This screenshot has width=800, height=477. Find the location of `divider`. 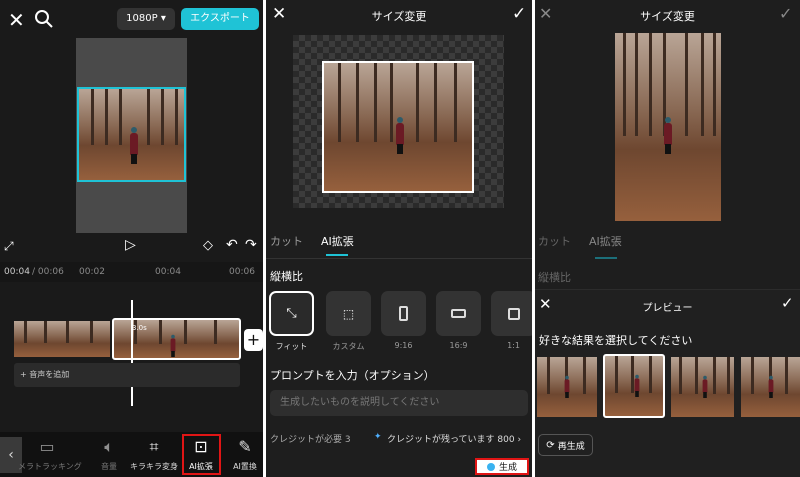

divider is located at coordinates (399, 258).